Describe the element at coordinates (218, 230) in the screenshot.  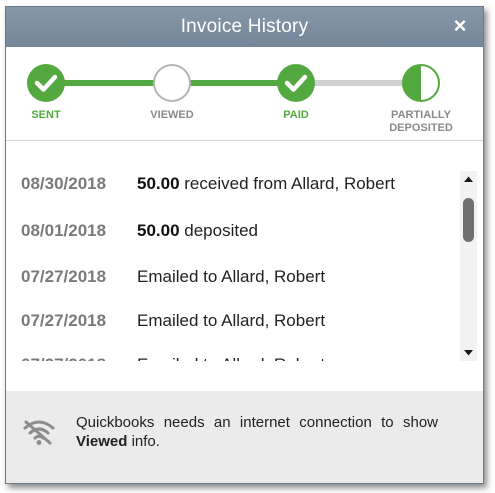
I see `history-text: deposited` at that location.